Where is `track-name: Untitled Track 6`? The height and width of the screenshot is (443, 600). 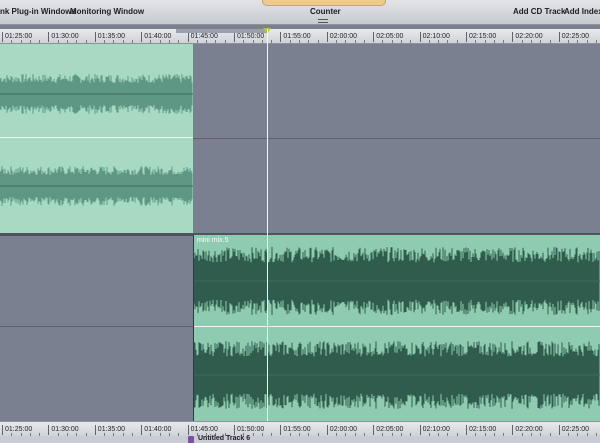 track-name: Untitled Track 6 is located at coordinates (224, 438).